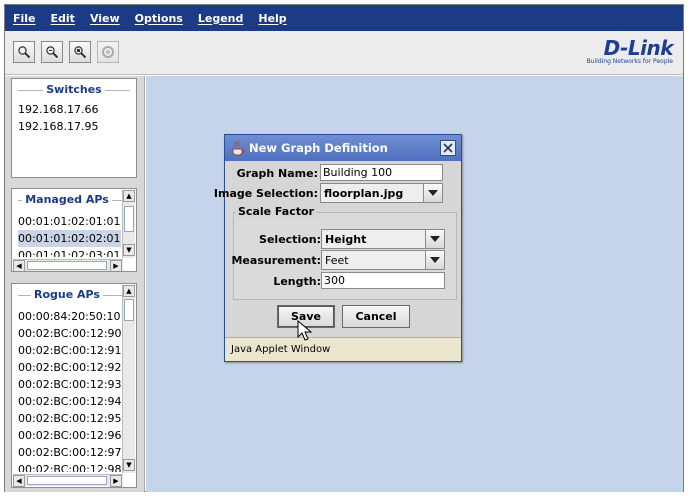 The height and width of the screenshot is (497, 688). Describe the element at coordinates (67, 199) in the screenshot. I see `managed-aps-title: Managed APs` at that location.